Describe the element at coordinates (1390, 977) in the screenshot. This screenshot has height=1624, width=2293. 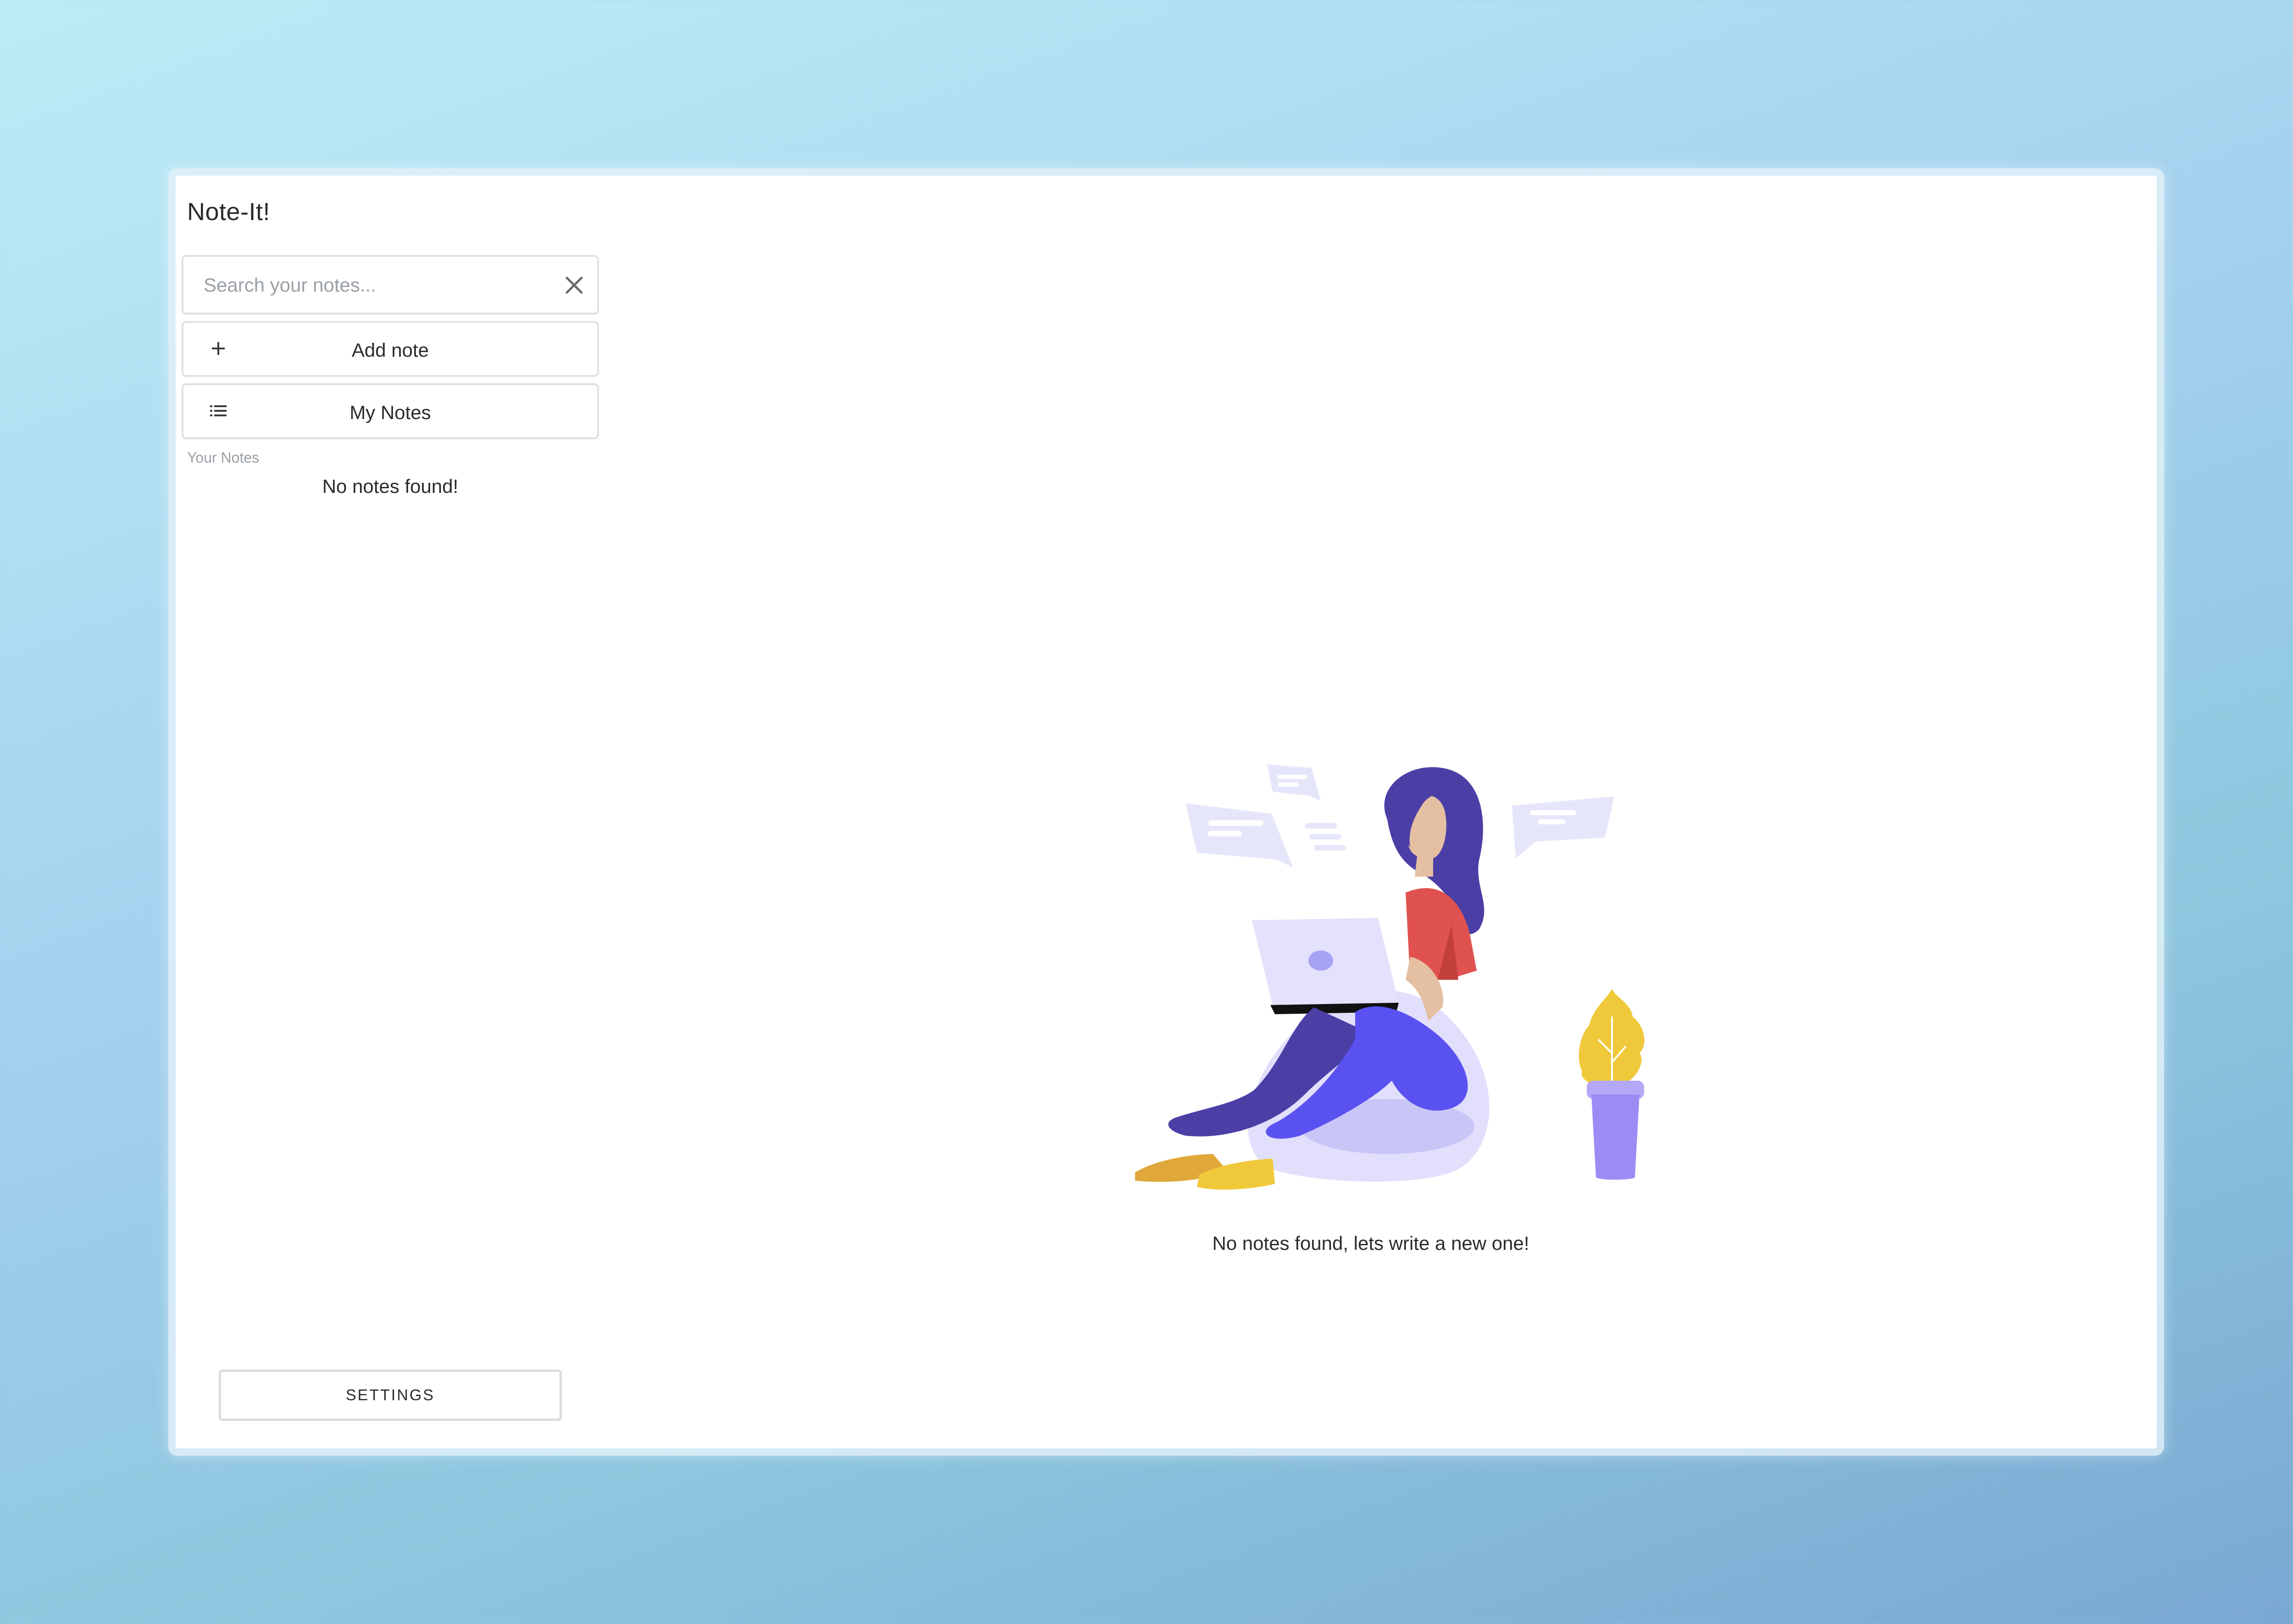
I see `empty-state-illustration` at that location.